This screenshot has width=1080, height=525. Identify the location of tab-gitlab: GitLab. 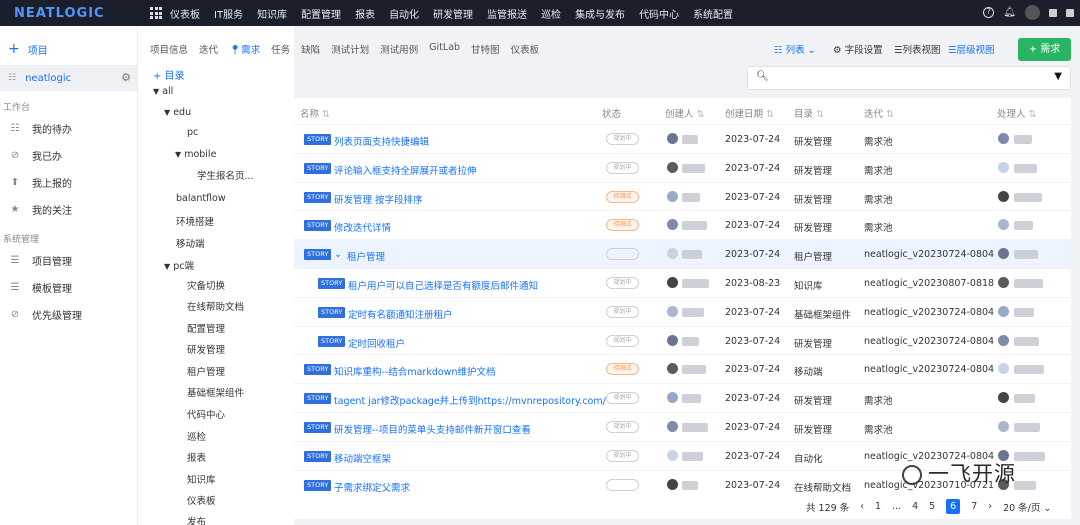
(444, 49).